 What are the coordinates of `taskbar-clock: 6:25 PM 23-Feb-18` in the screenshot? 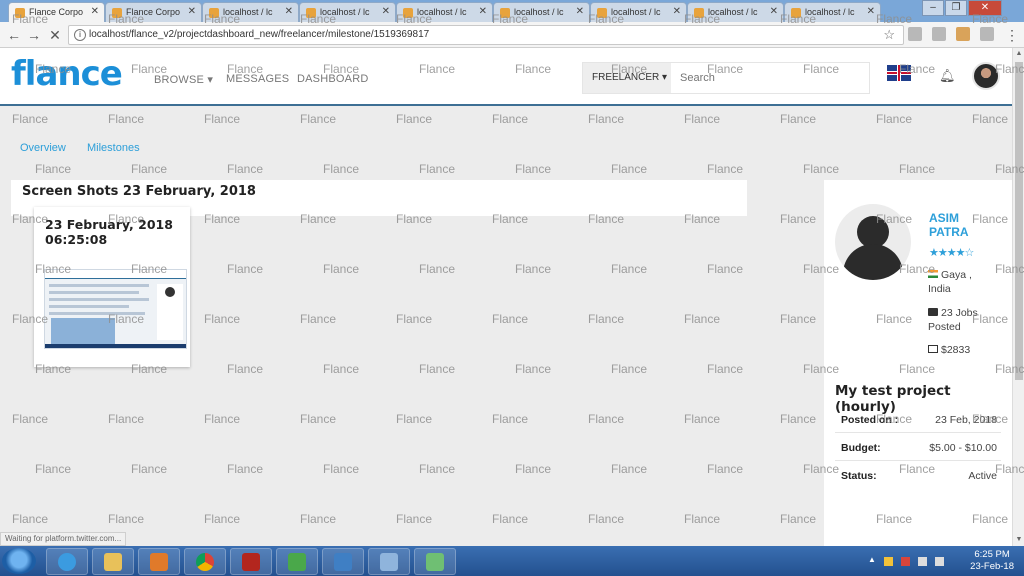 It's located at (992, 561).